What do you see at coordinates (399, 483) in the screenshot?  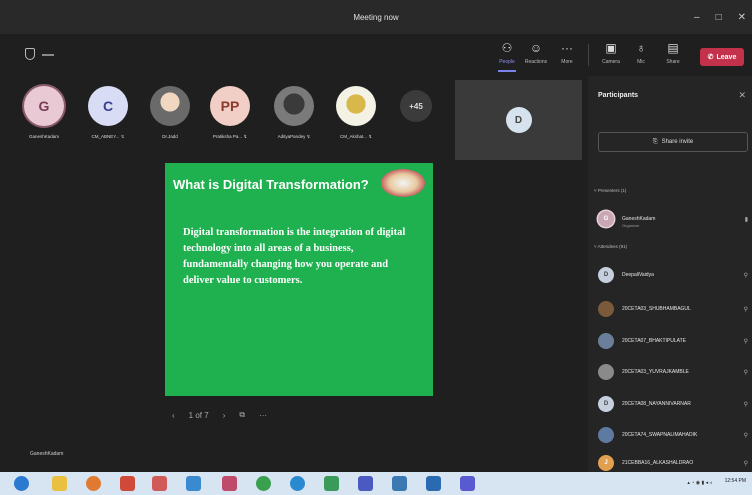 I see `folder-icon` at bounding box center [399, 483].